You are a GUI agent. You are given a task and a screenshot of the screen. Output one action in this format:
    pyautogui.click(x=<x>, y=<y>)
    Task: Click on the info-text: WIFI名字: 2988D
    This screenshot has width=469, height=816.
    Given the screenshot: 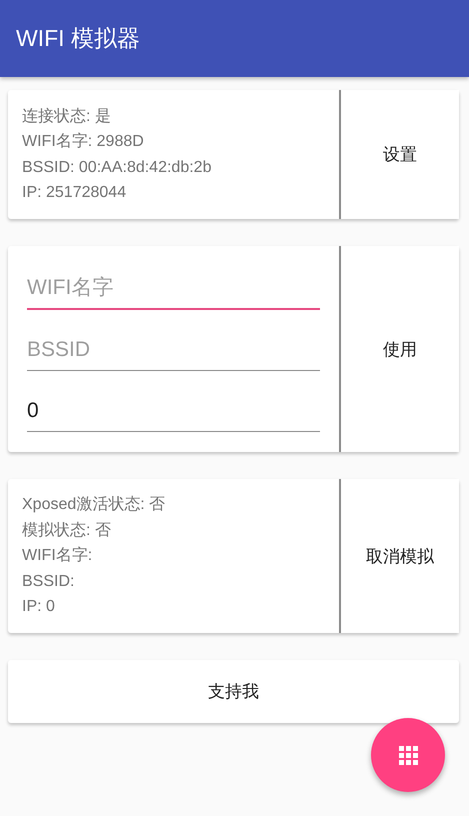 What is the action you would take?
    pyautogui.click(x=83, y=142)
    